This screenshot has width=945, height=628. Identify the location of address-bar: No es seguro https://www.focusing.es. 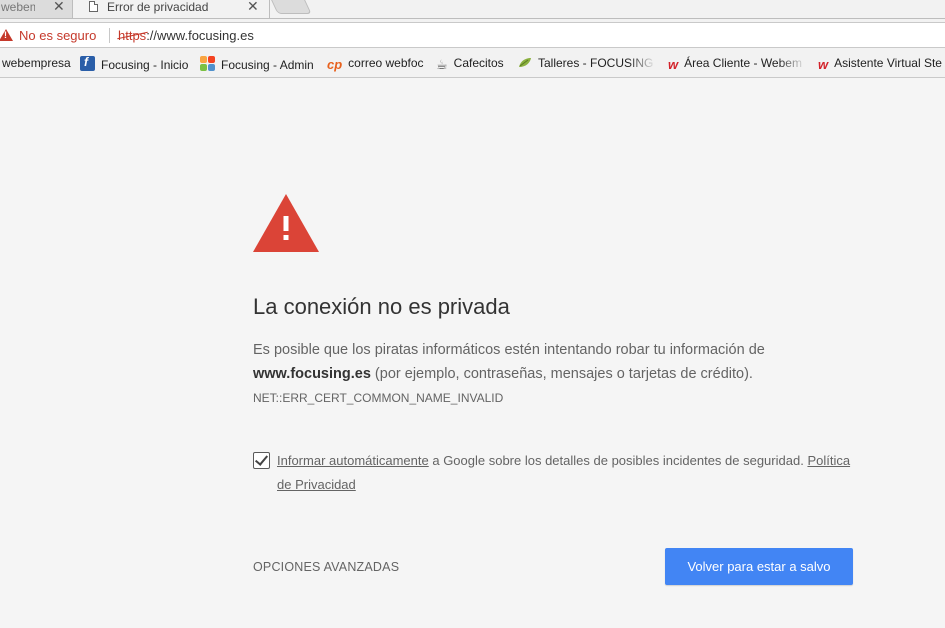
(472, 34).